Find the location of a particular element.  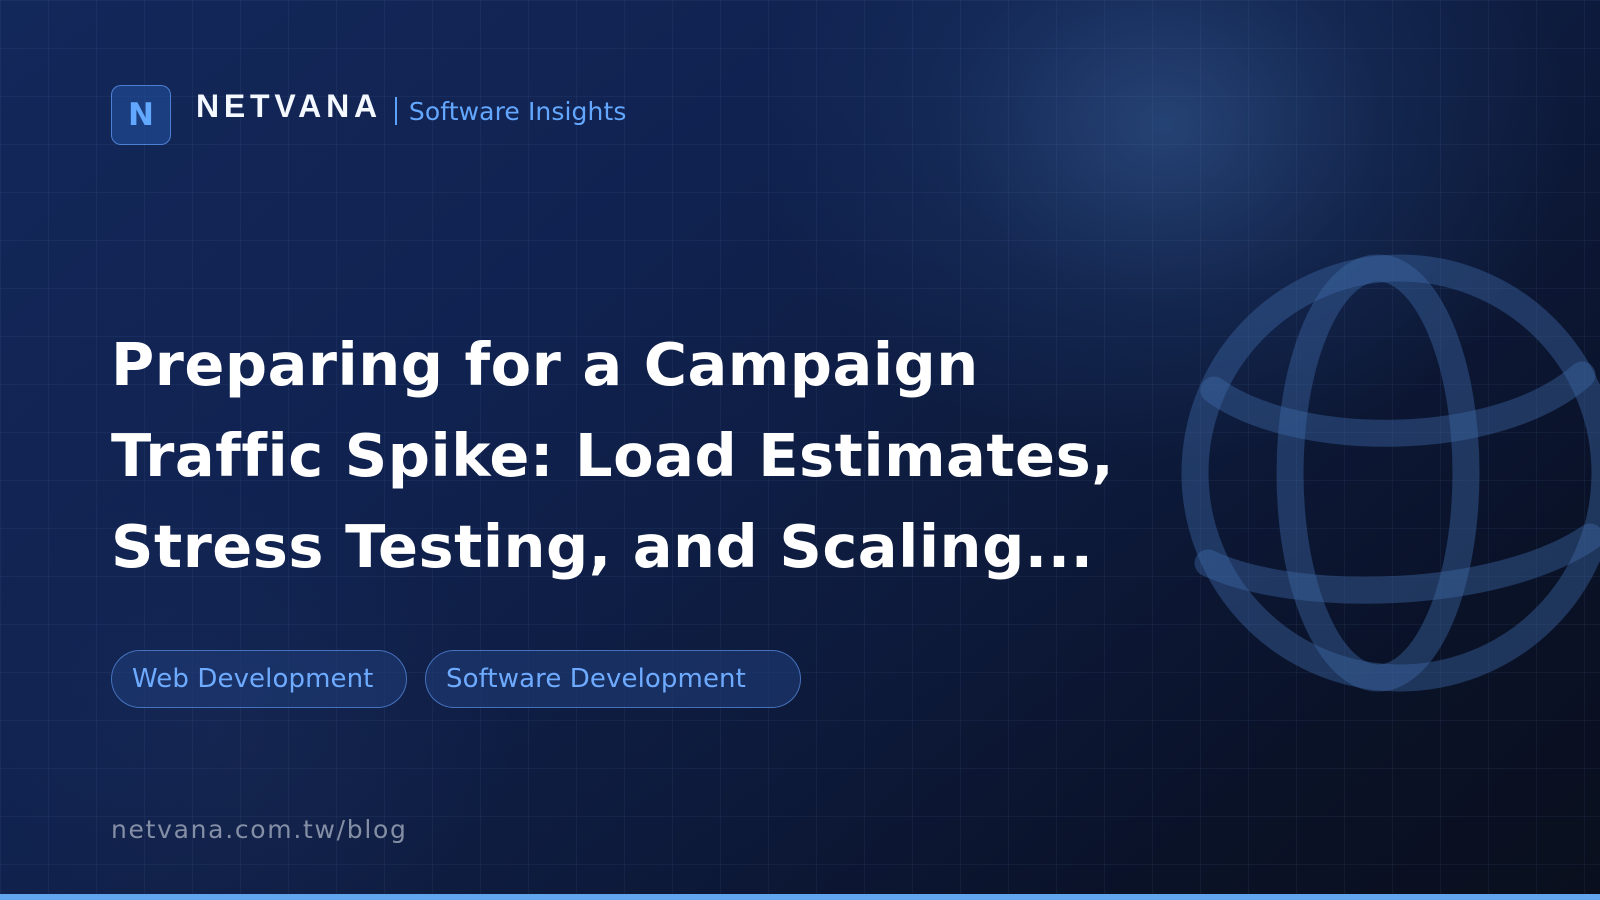

bottom-accent-bar is located at coordinates (800, 897).